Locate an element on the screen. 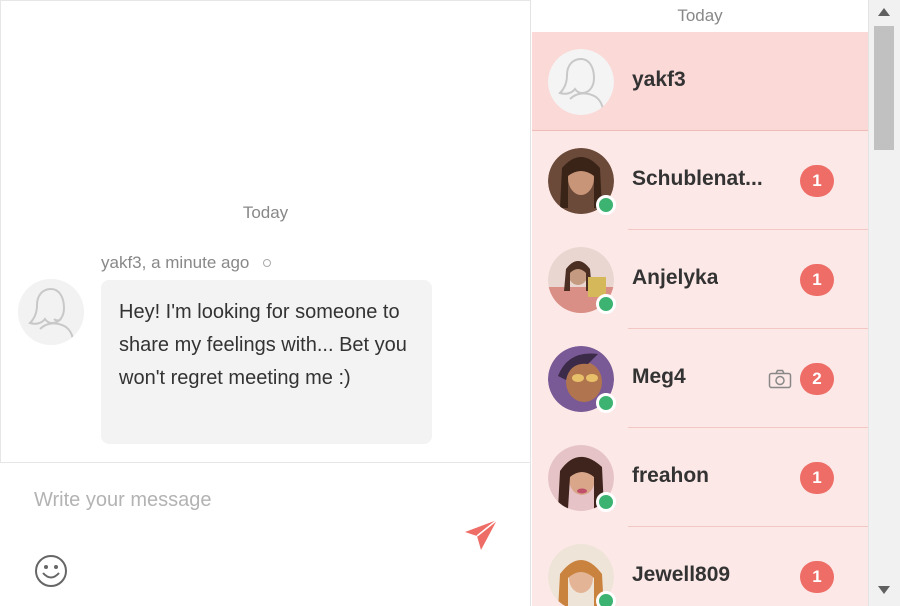 The height and width of the screenshot is (606, 900). message-input is located at coordinates (244, 500).